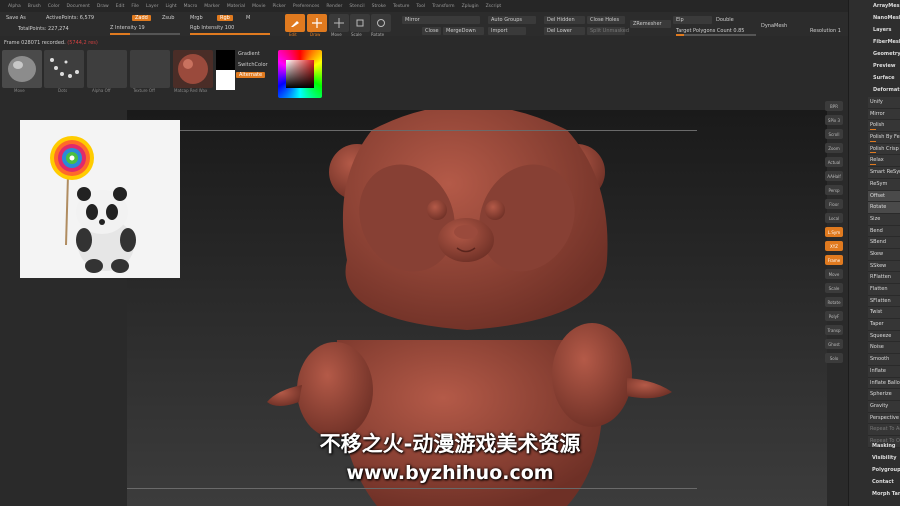 The width and height of the screenshot is (900, 506). I want to click on deform-resym: ReSym, so click(884, 184).